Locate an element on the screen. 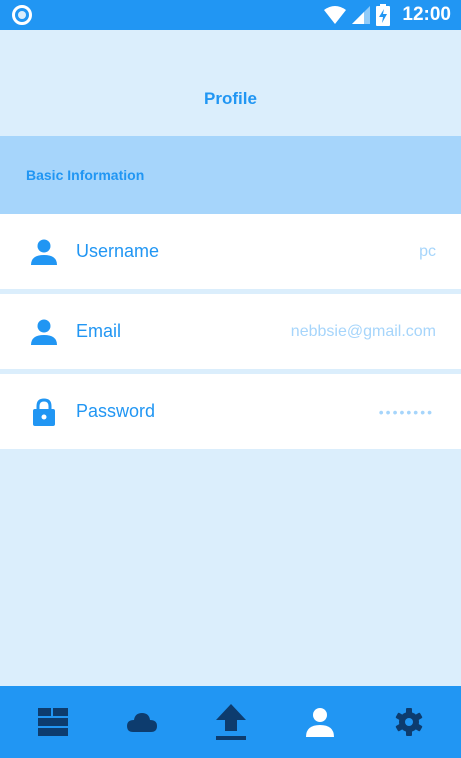 The width and height of the screenshot is (461, 758). password-label: Password is located at coordinates (116, 411).